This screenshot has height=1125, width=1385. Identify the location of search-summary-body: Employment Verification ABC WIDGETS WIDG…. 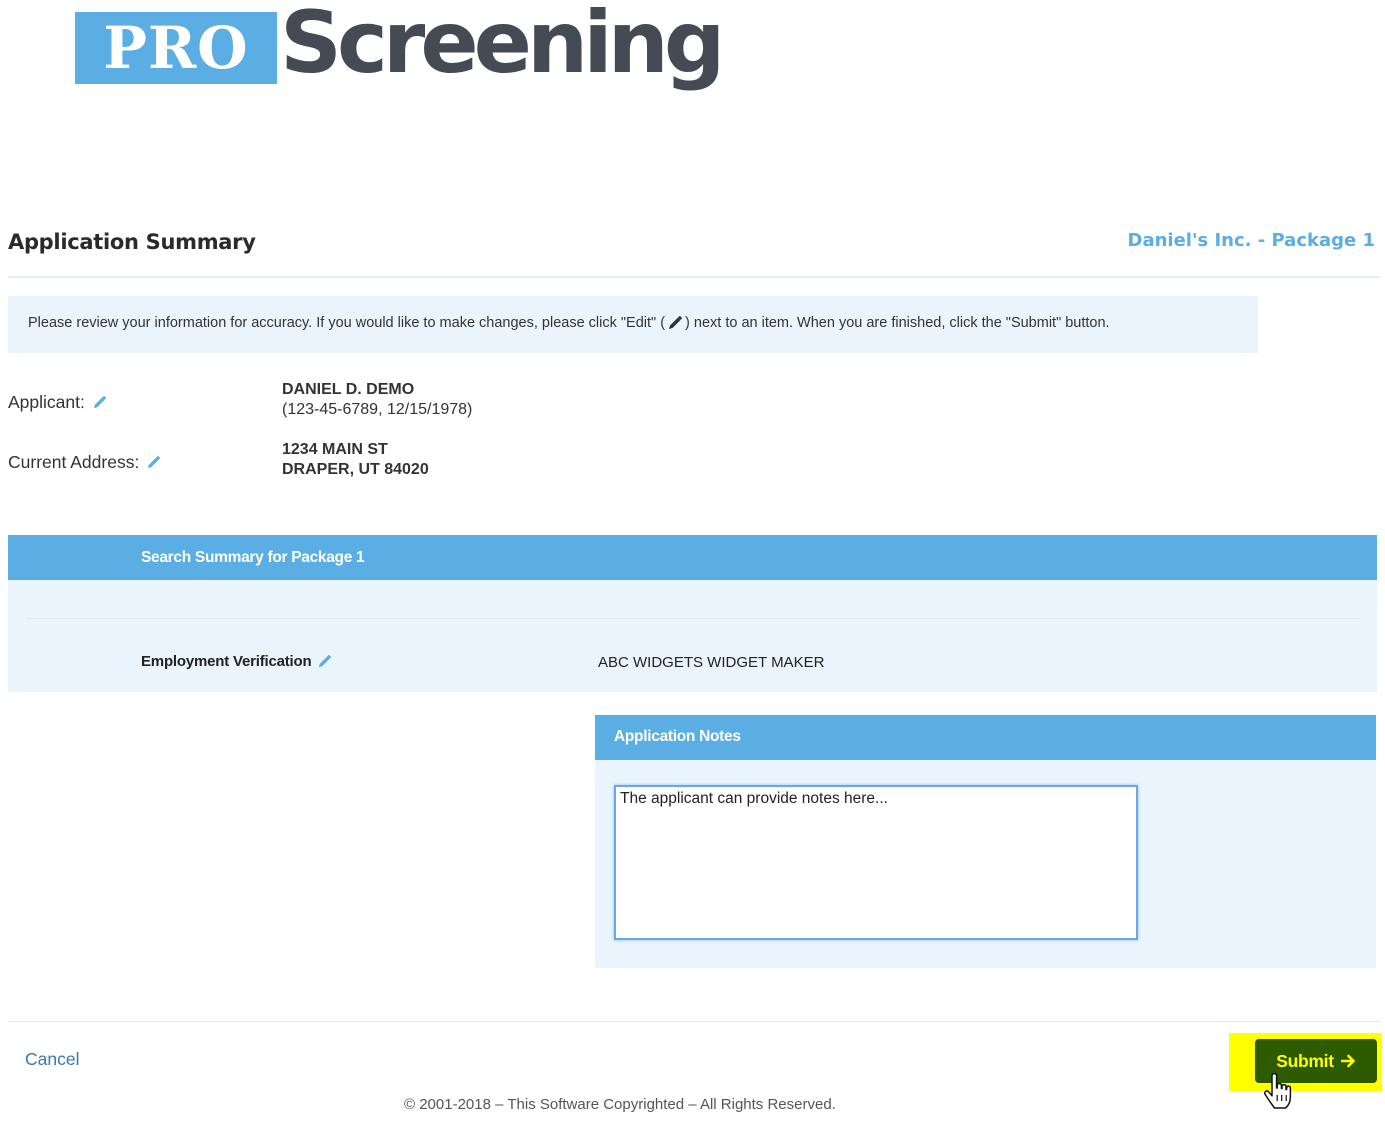
(692, 636).